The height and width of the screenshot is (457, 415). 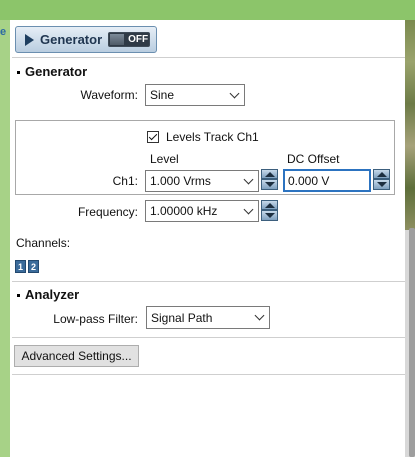 I want to click on ch1-level-value: 1.000 Vrms, so click(x=180, y=181).